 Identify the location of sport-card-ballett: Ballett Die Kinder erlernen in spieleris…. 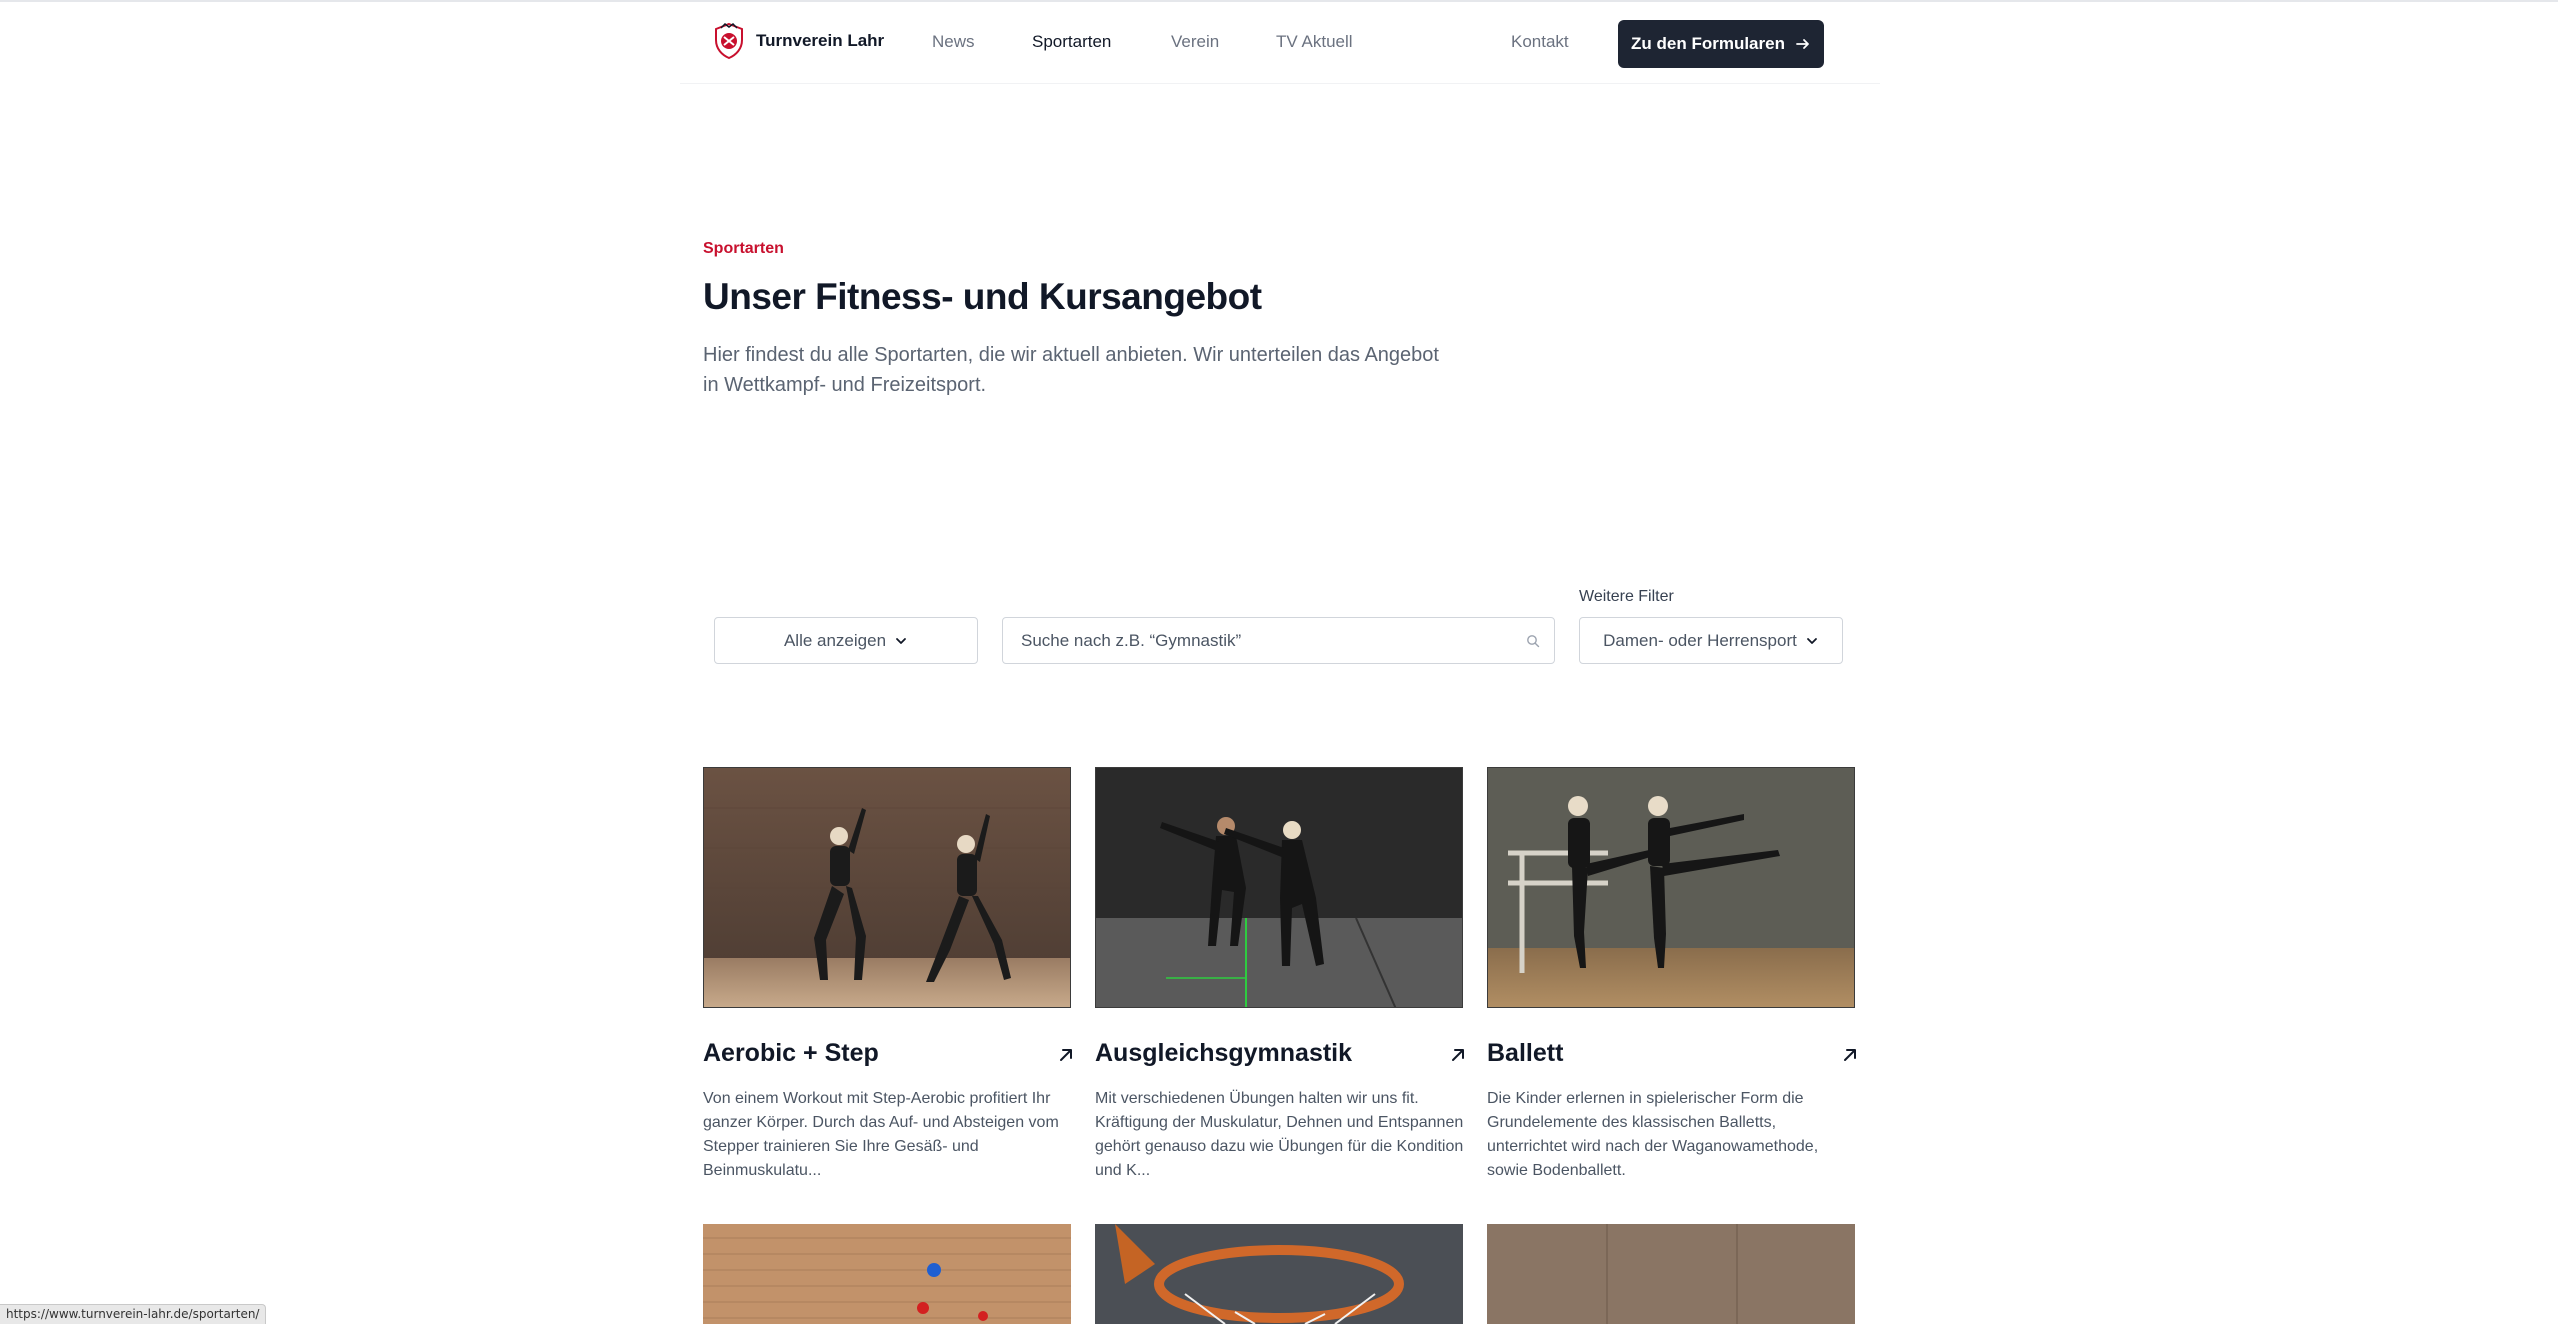
(1671, 973).